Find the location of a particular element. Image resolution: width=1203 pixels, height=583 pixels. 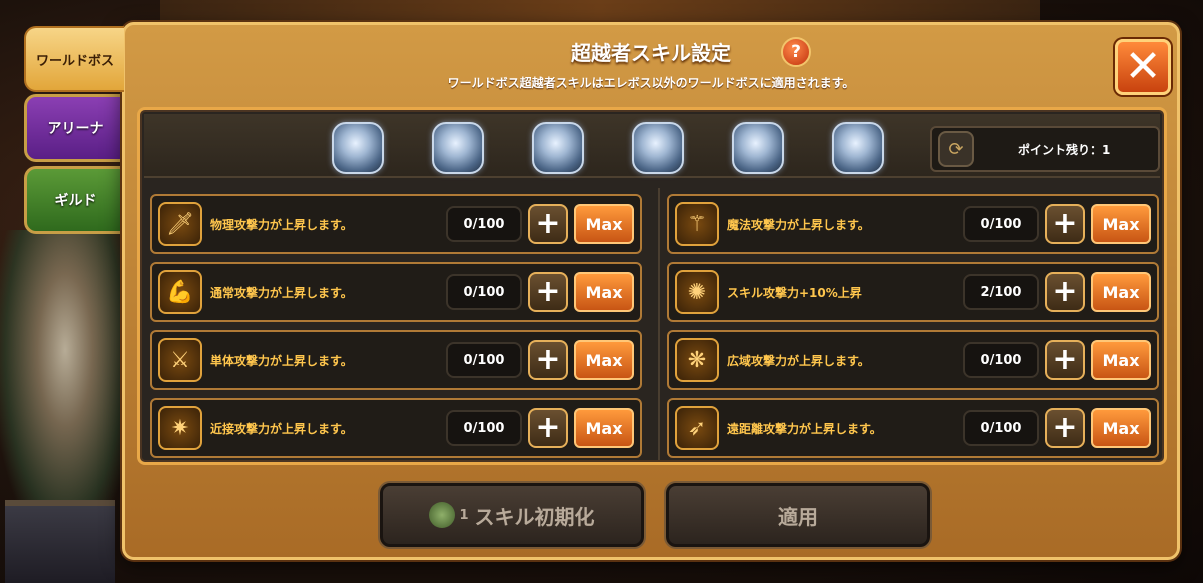

lion-boss-icon is located at coordinates (358, 148).